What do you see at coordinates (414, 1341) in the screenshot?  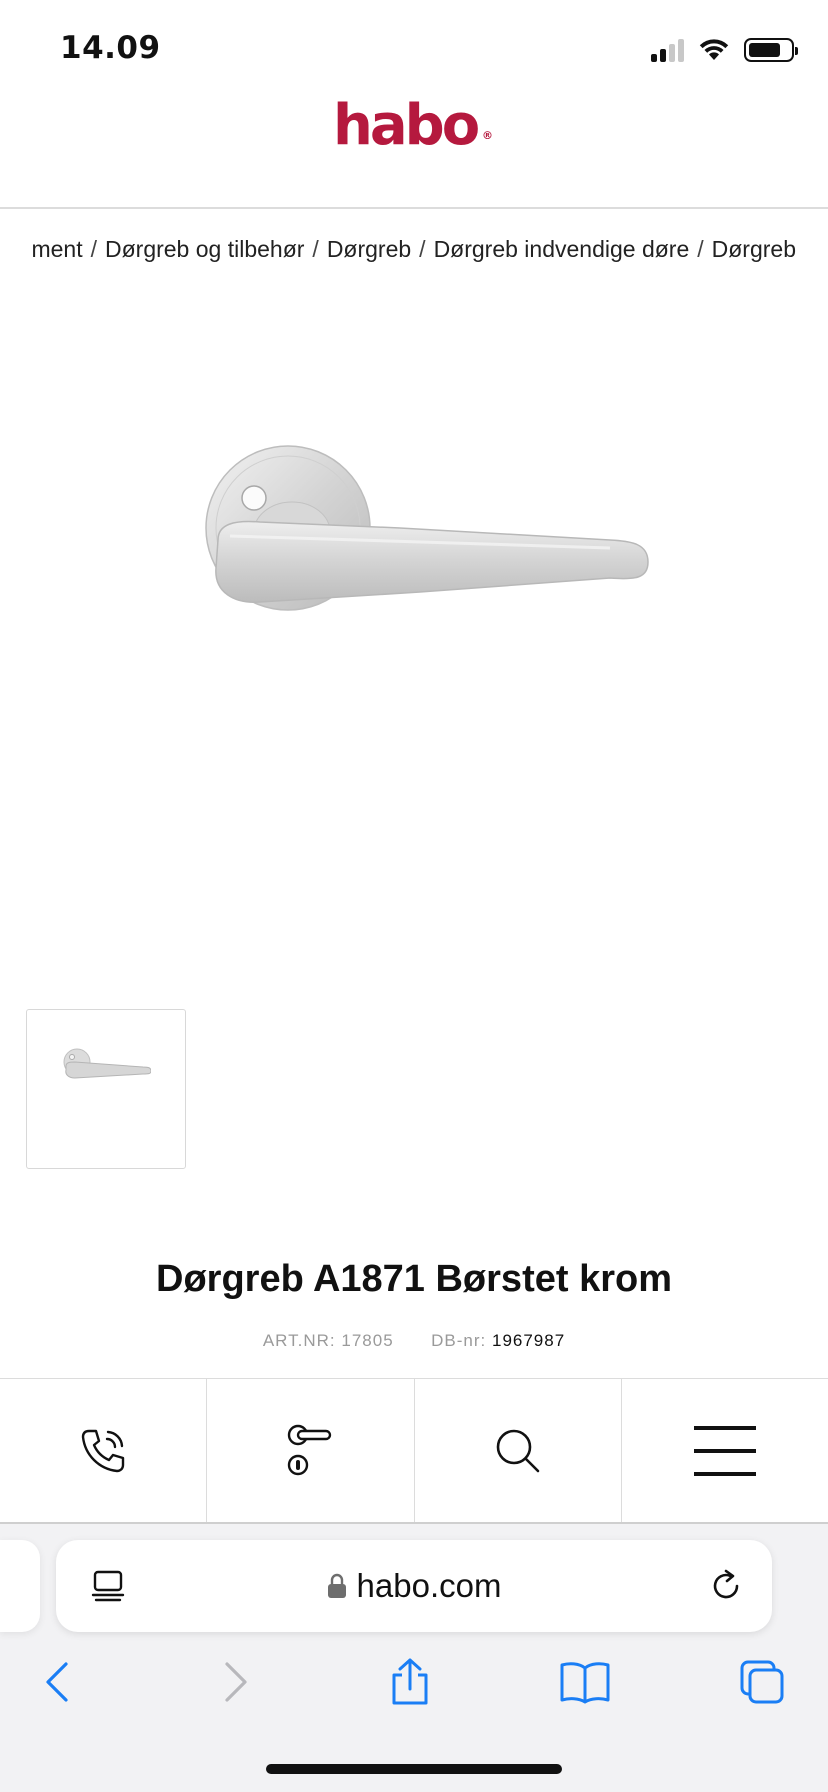 I see `product-meta: ART.NR: 17805 DB-nr: 1967987` at bounding box center [414, 1341].